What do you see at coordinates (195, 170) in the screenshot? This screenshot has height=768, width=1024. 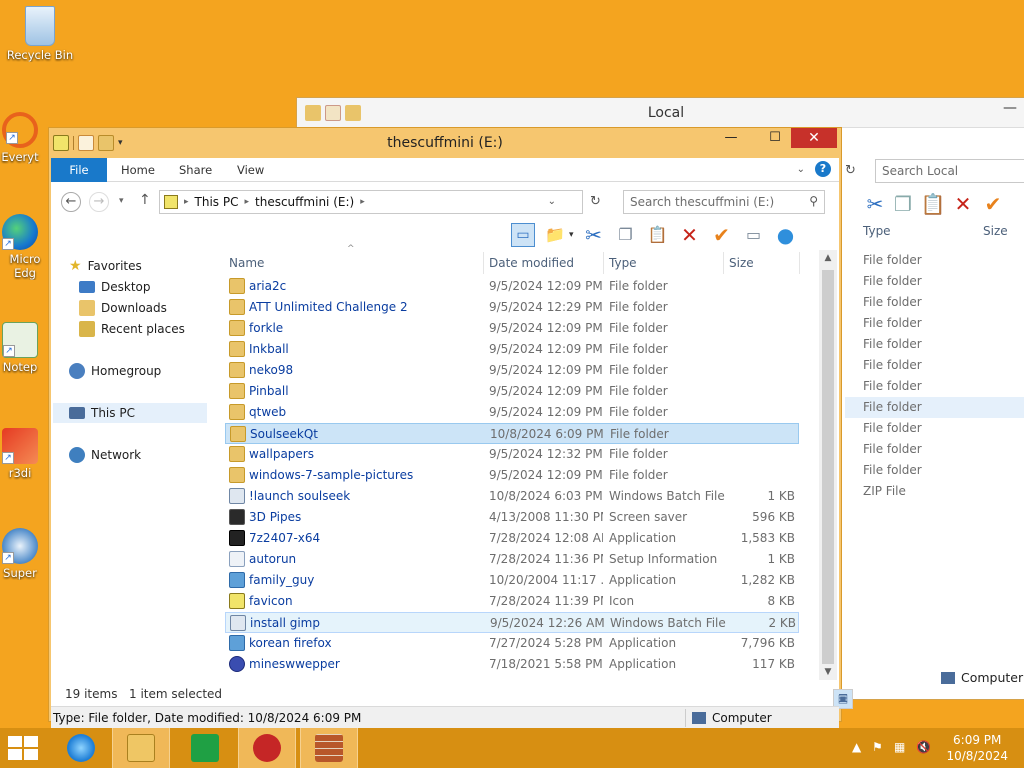 I see `tab-share: Share` at bounding box center [195, 170].